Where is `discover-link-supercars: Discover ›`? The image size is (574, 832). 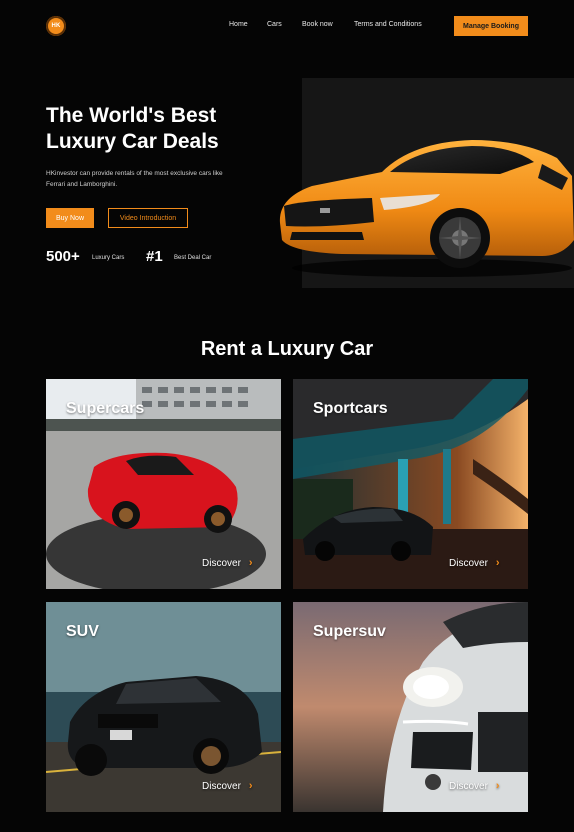
discover-link-supercars: Discover › is located at coordinates (227, 563).